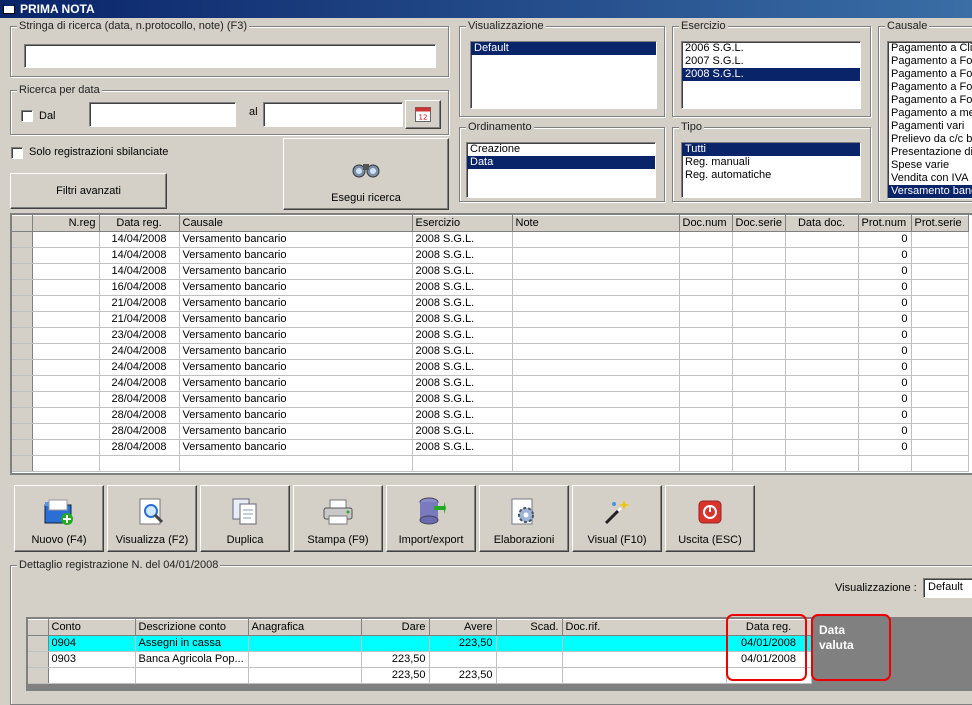 This screenshot has height=705, width=972. What do you see at coordinates (431, 518) in the screenshot?
I see `import-export-button: Import/export` at bounding box center [431, 518].